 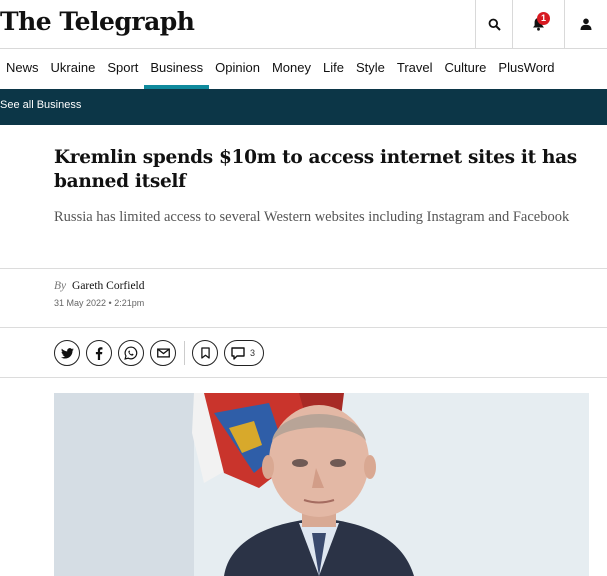 I want to click on facebook-icon, so click(x=99, y=353).